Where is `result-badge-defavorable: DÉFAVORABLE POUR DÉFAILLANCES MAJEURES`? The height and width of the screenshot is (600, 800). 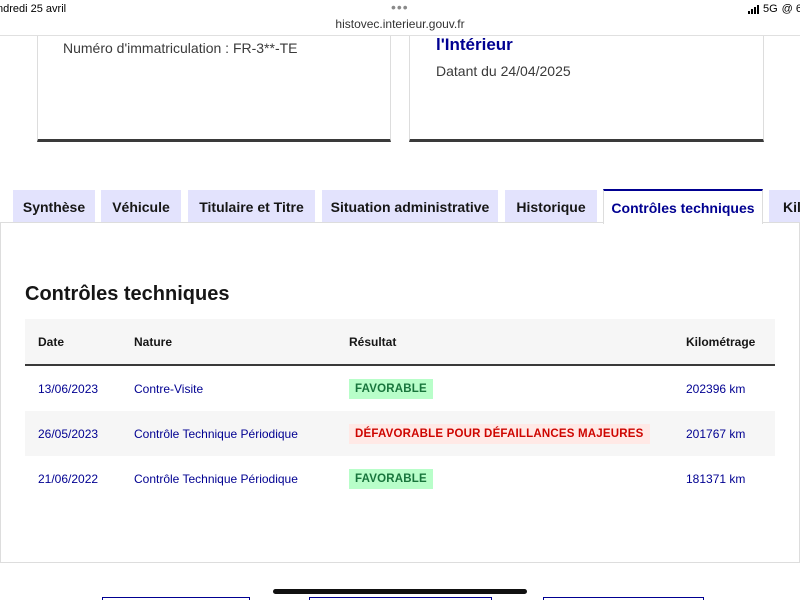
result-badge-defavorable: DÉFAVORABLE POUR DÉFAILLANCES MAJEURES is located at coordinates (499, 433).